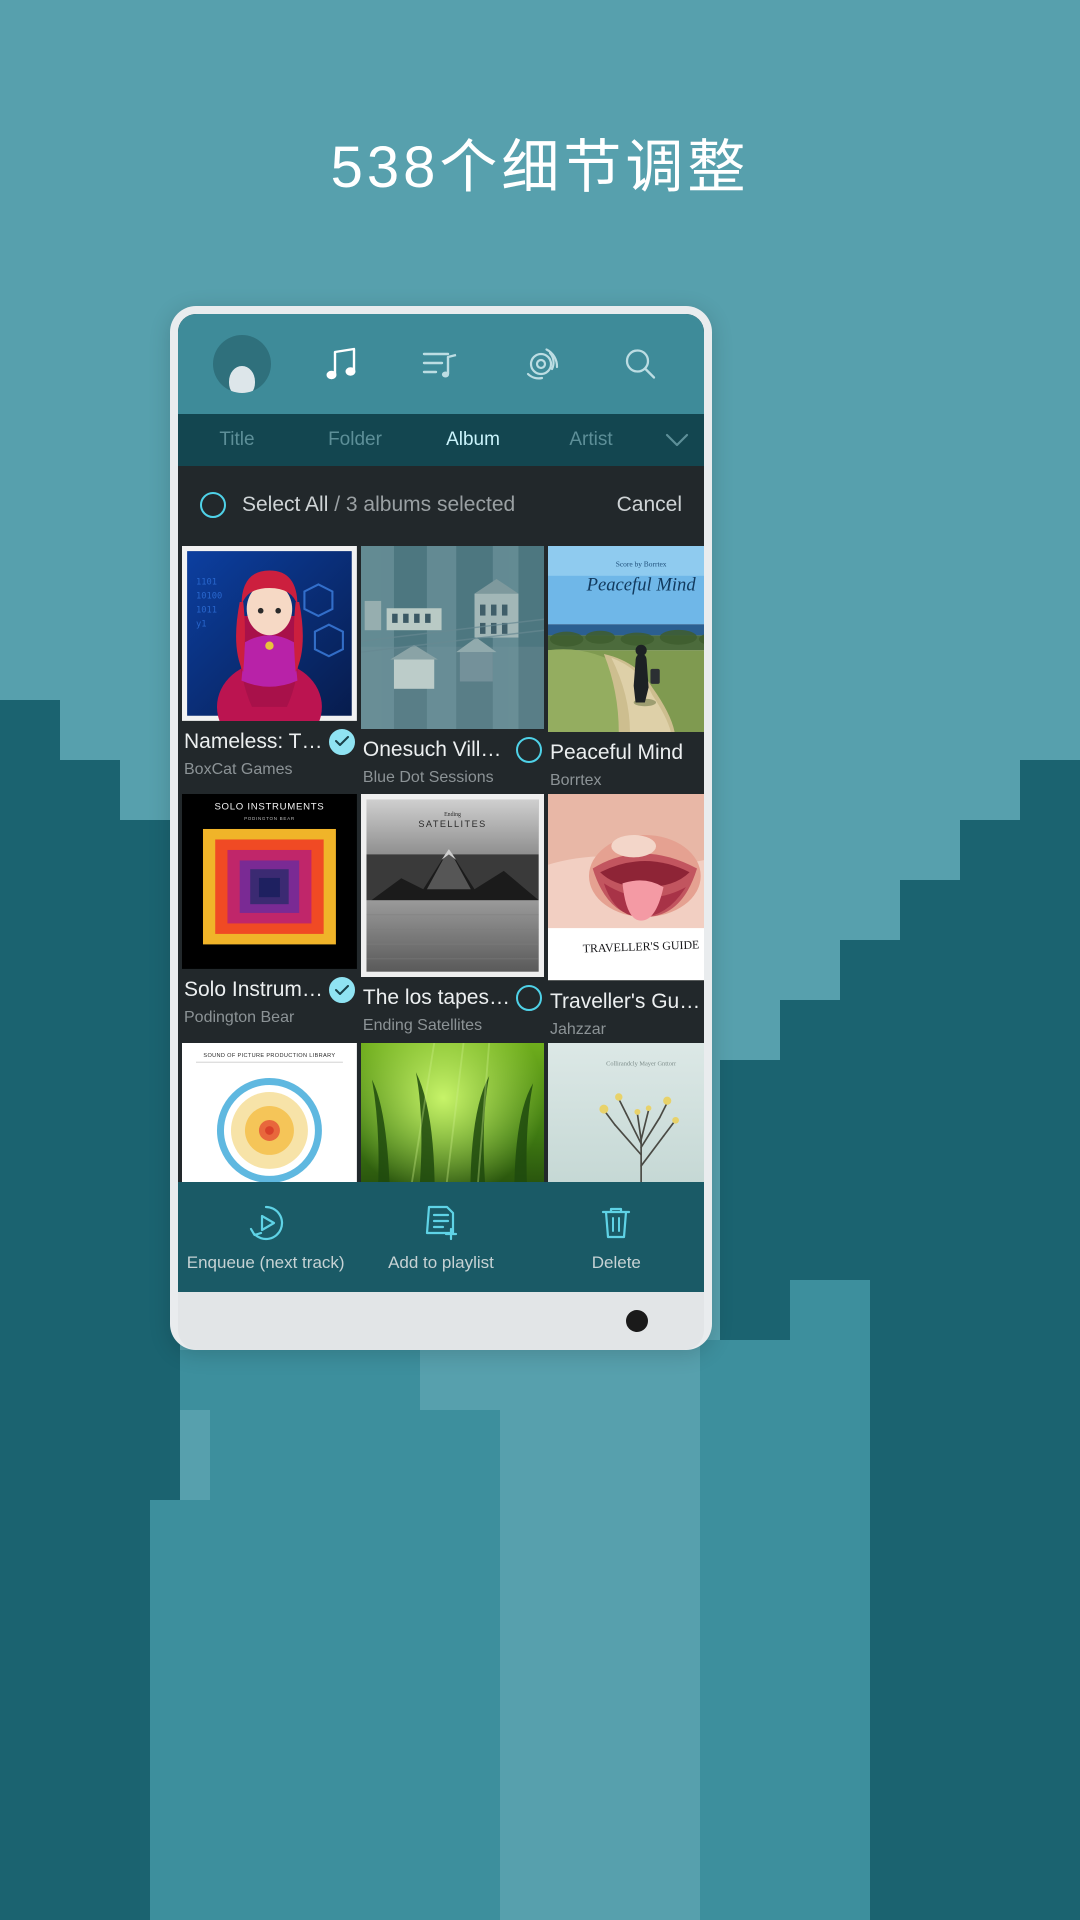 This screenshot has width=1080, height=1920. I want to click on album-art-onesuch, so click(452, 638).